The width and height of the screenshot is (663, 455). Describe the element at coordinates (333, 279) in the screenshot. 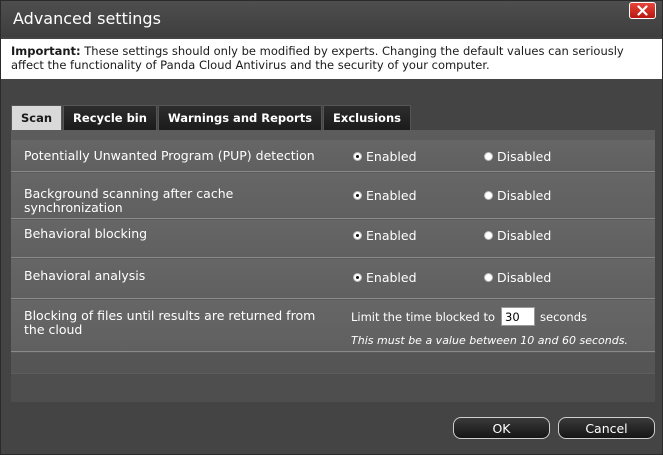

I see `setting-row-behavioral-analysis: Behavioral analysis Enabled Disabled` at that location.